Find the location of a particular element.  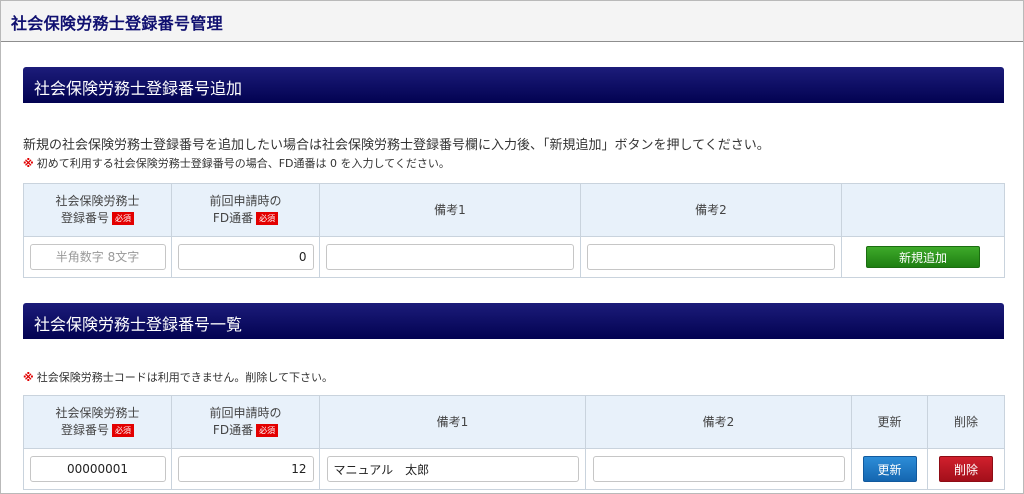

cell-update: 更新 is located at coordinates (889, 469).